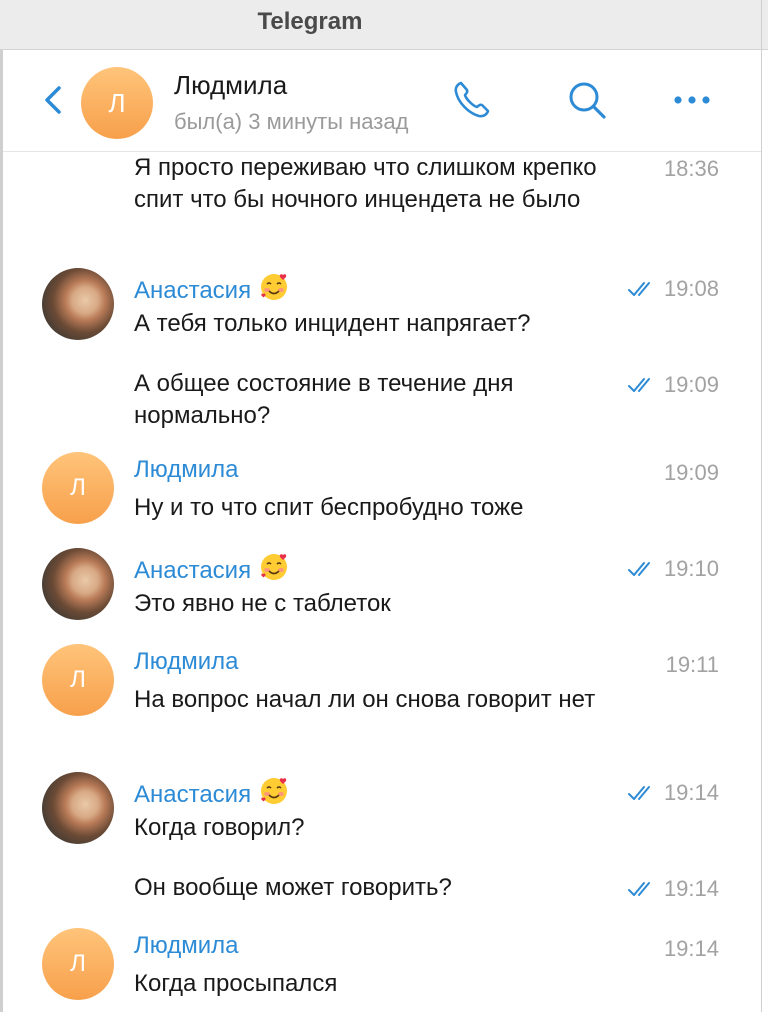  Describe the element at coordinates (236, 983) in the screenshot. I see `message-text: Когда просыпался` at that location.